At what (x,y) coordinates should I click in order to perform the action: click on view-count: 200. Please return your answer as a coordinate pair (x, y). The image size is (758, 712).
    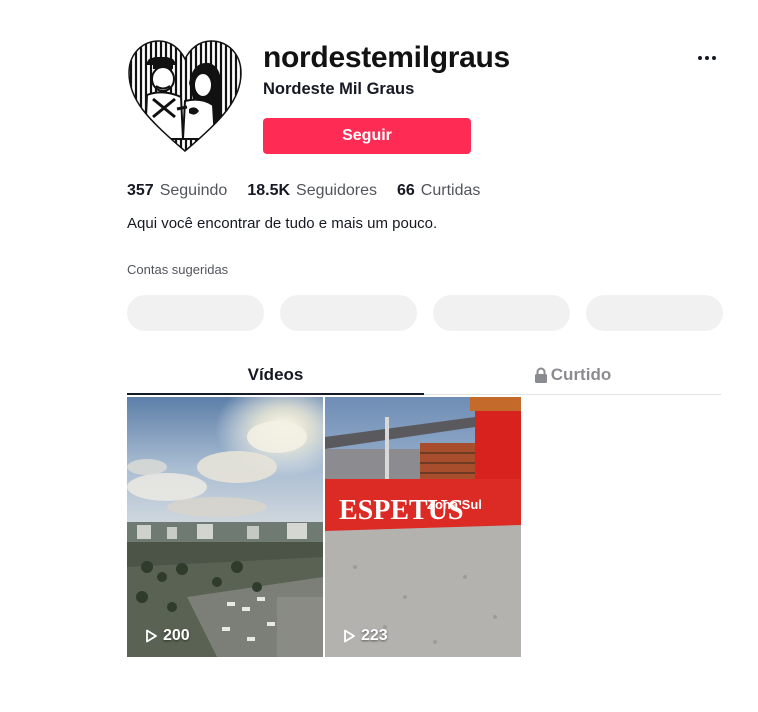
    Looking at the image, I should click on (166, 636).